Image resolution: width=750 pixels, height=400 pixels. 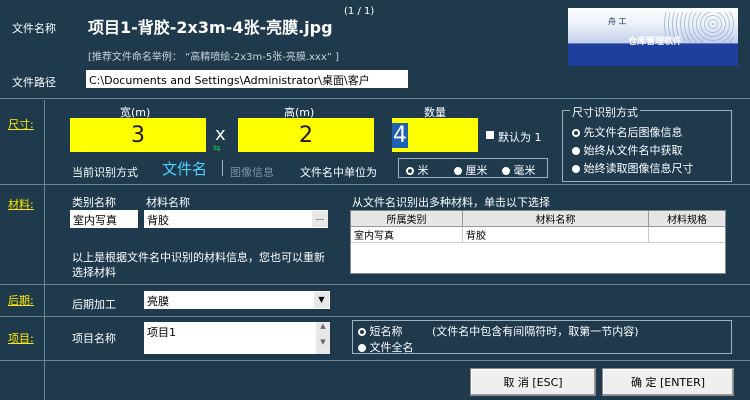 What do you see at coordinates (217, 149) in the screenshot?
I see `swap-icon: ⇆` at bounding box center [217, 149].